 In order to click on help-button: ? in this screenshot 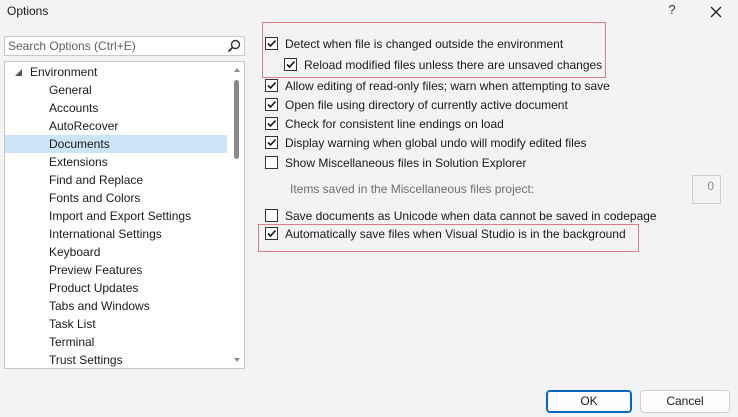, I will do `click(672, 11)`.